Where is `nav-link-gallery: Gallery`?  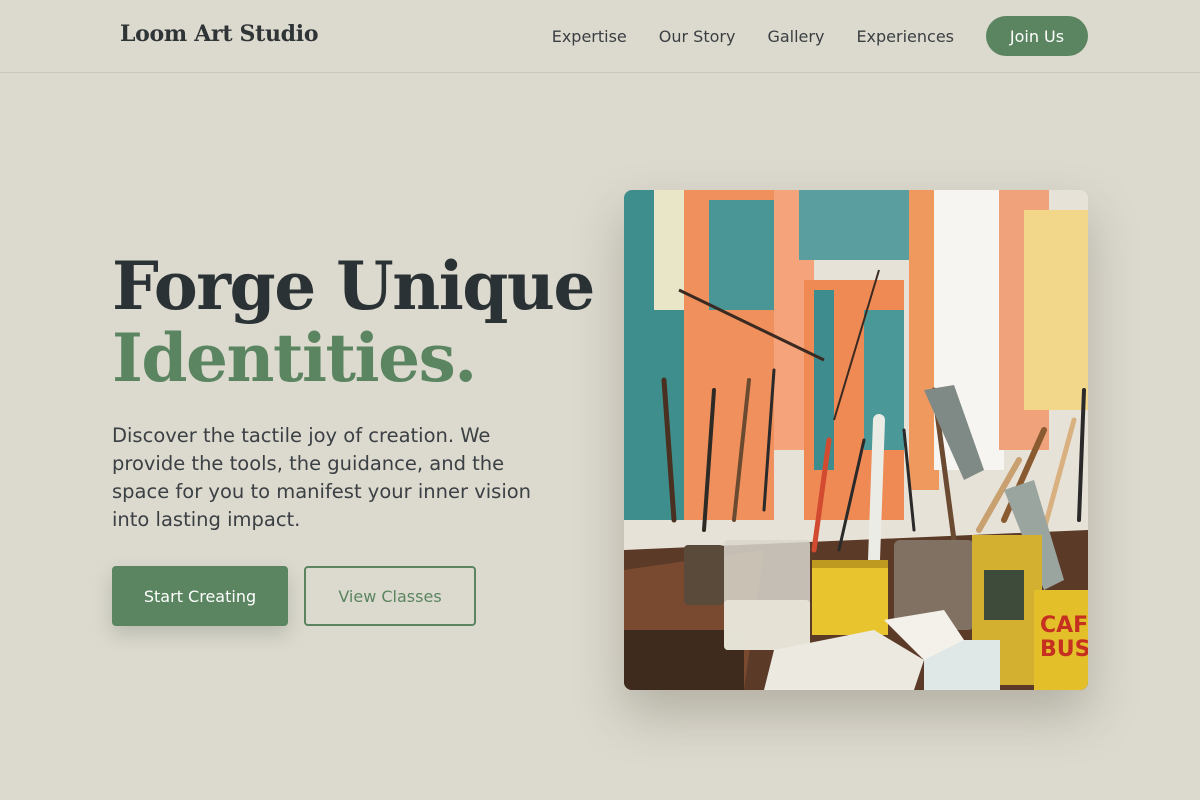
nav-link-gallery: Gallery is located at coordinates (795, 36).